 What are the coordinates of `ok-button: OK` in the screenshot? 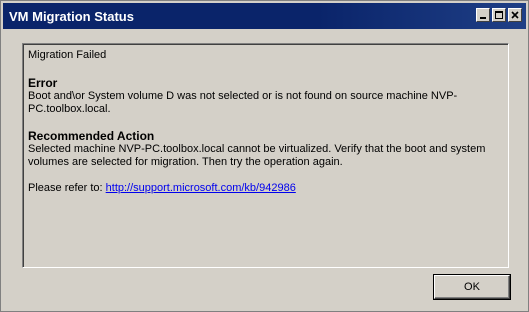 It's located at (472, 287).